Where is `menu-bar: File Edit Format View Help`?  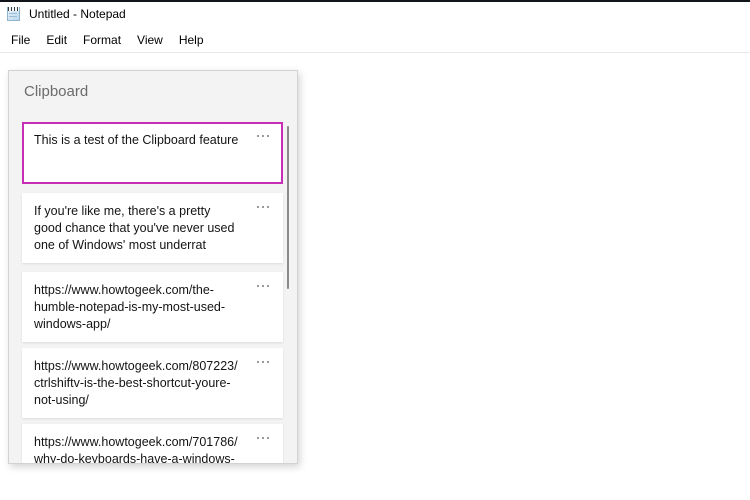
menu-bar: File Edit Format View Help is located at coordinates (375, 40).